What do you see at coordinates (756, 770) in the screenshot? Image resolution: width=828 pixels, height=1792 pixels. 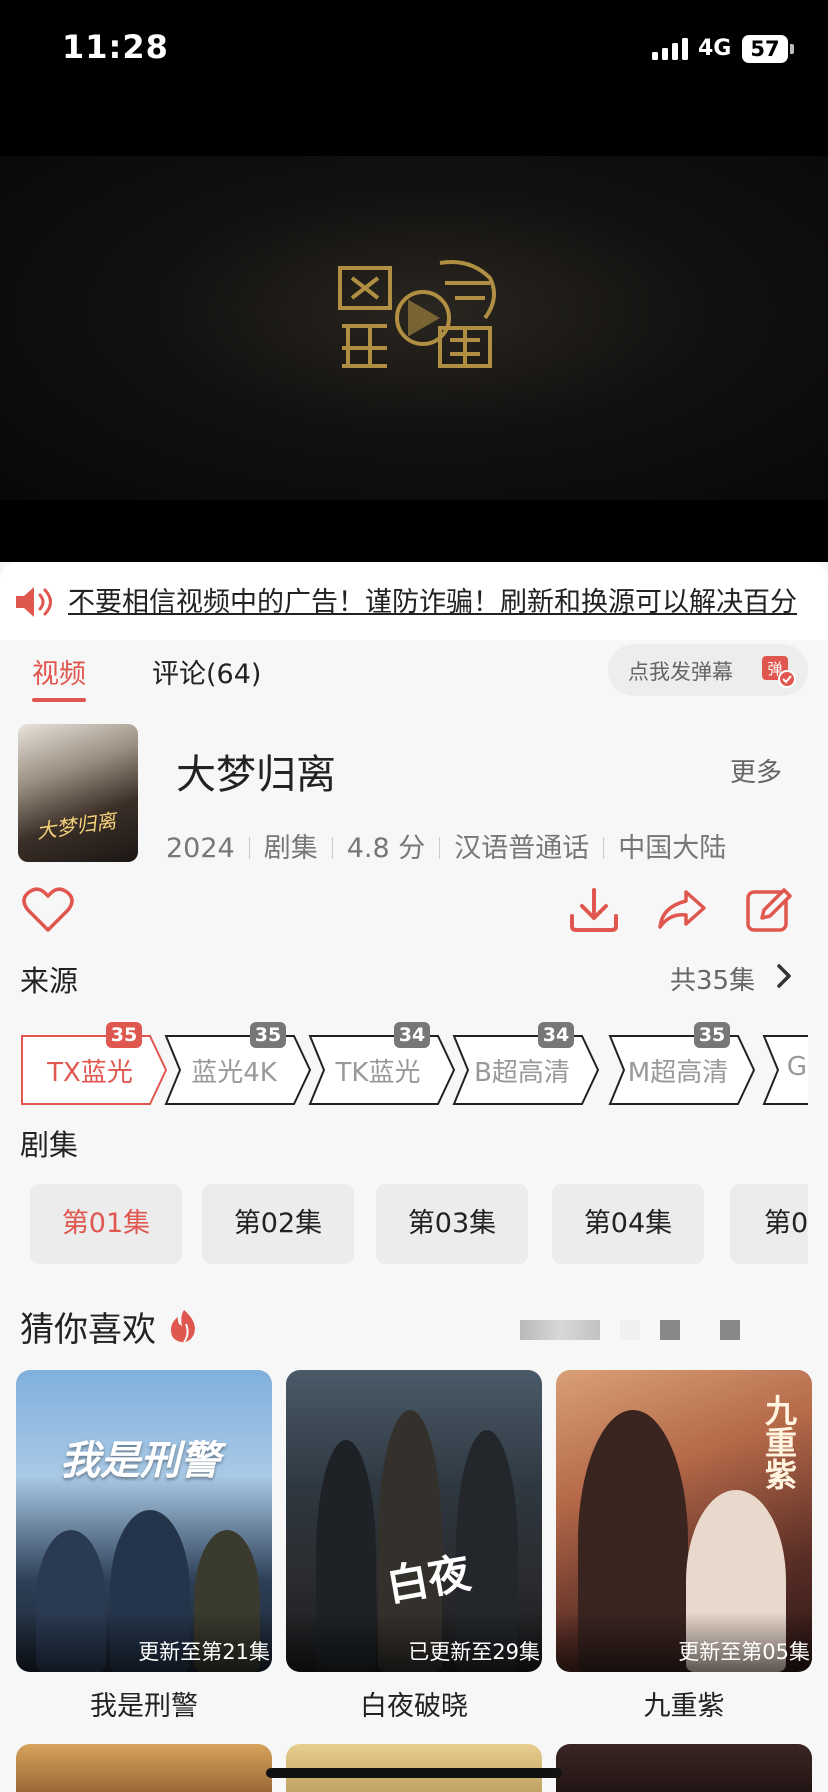 I see `more-button: 更多` at bounding box center [756, 770].